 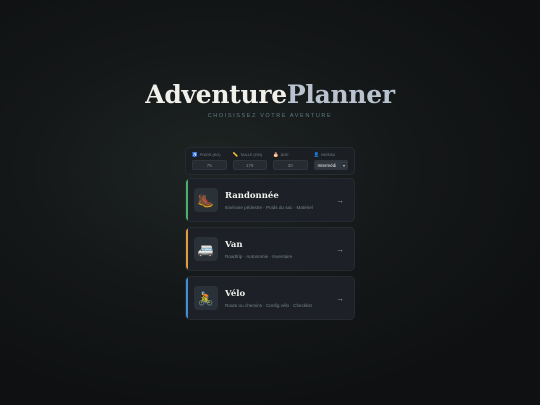 What do you see at coordinates (249, 165) in the screenshot?
I see `height-input: 175` at bounding box center [249, 165].